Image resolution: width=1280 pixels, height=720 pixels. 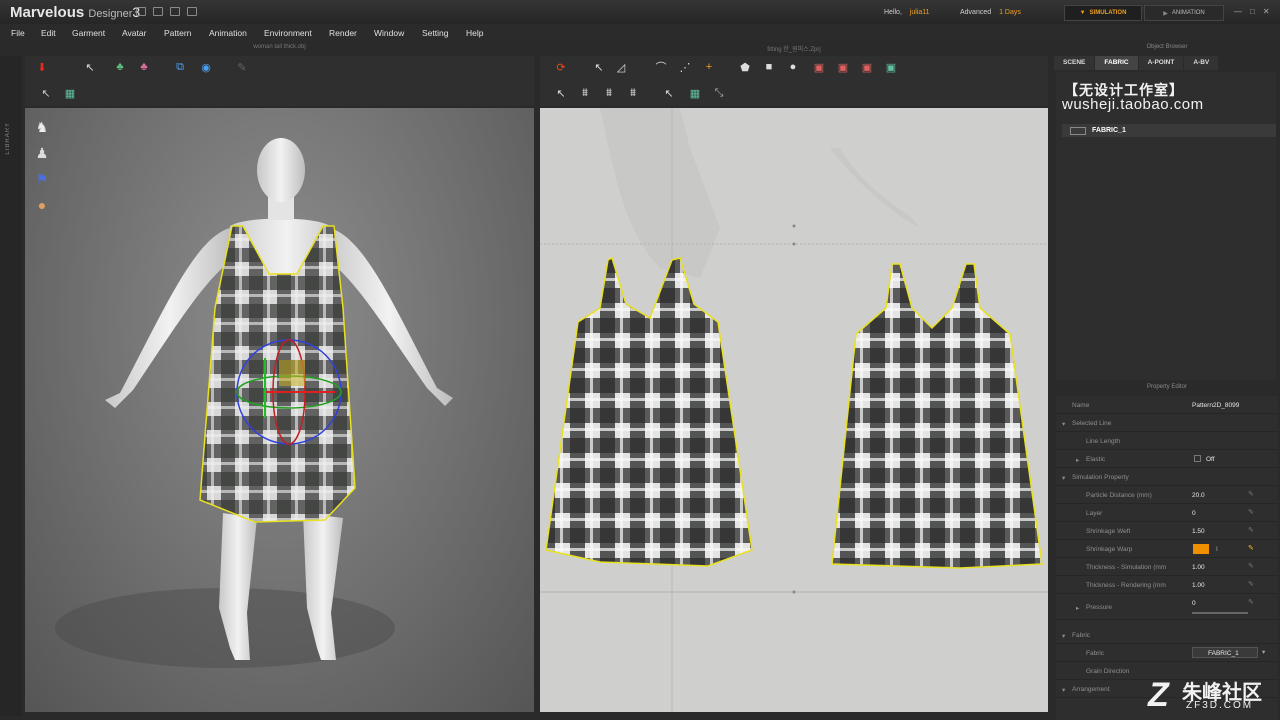 What do you see at coordinates (1167, 531) in the screenshot?
I see `shrinkage-weft-row: Shrinkage Weft 1.50 ✎` at bounding box center [1167, 531].